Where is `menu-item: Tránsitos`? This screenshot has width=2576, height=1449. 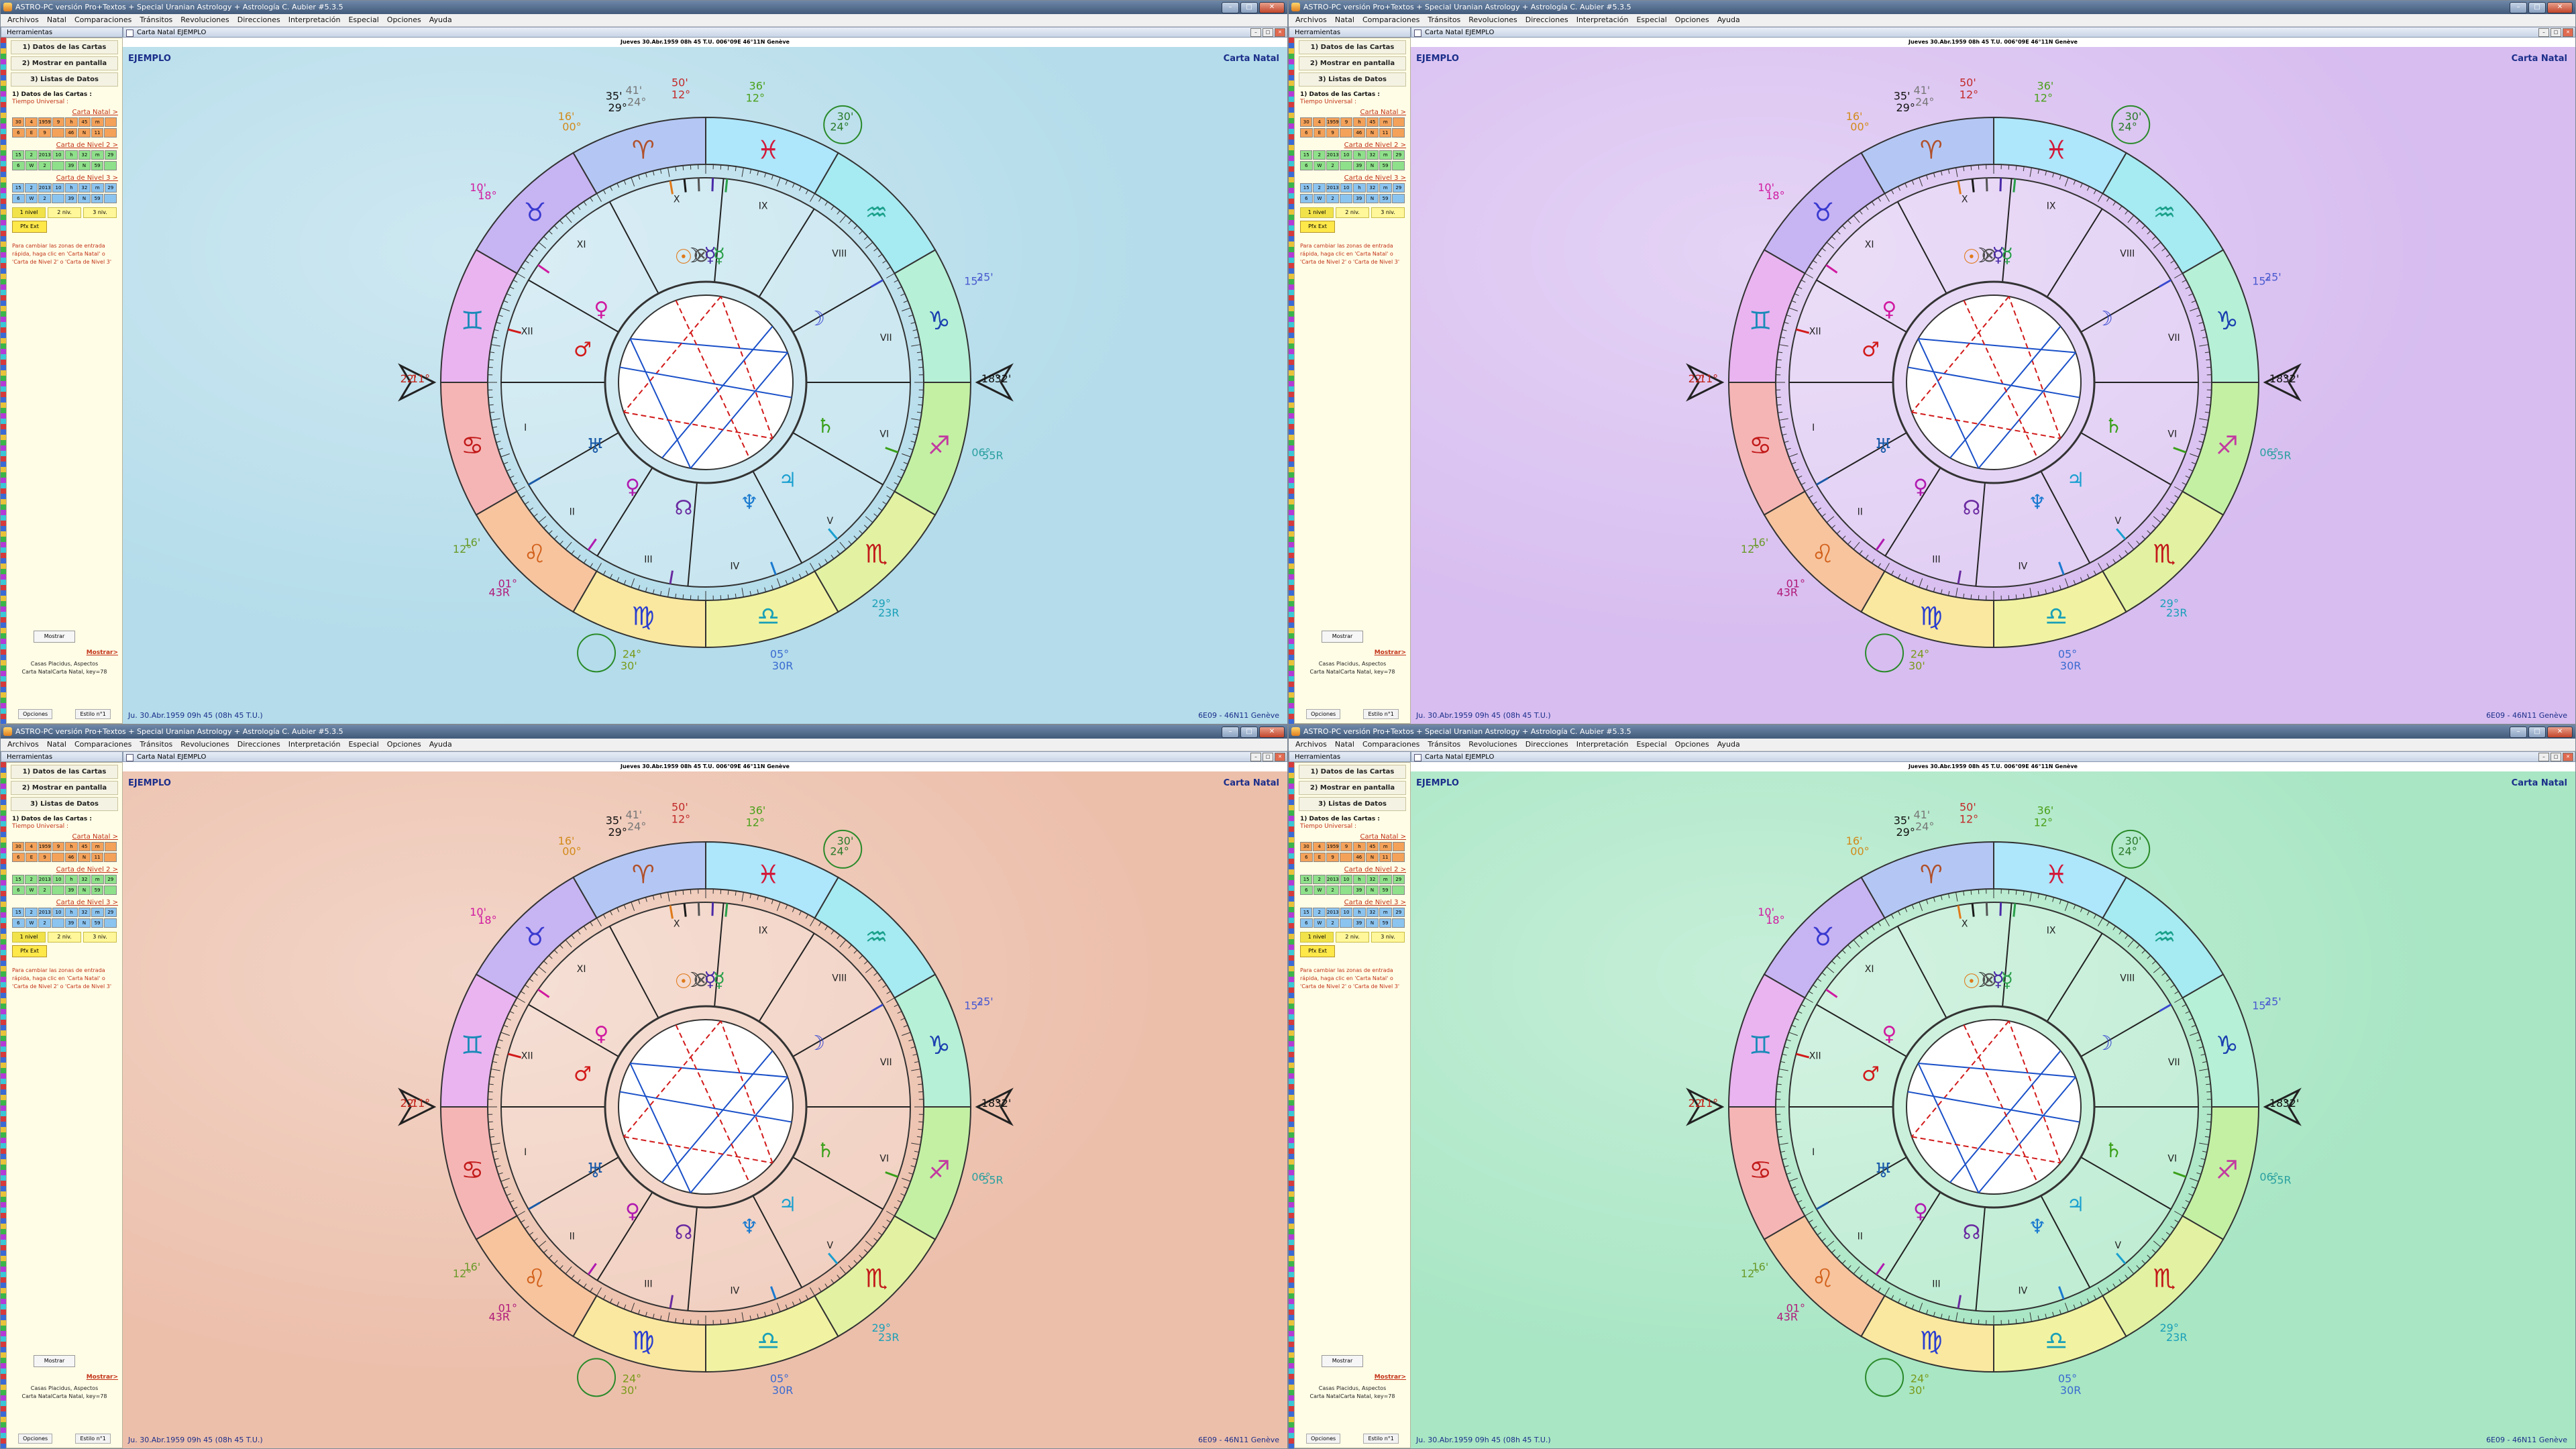
menu-item: Tránsitos is located at coordinates (1444, 745).